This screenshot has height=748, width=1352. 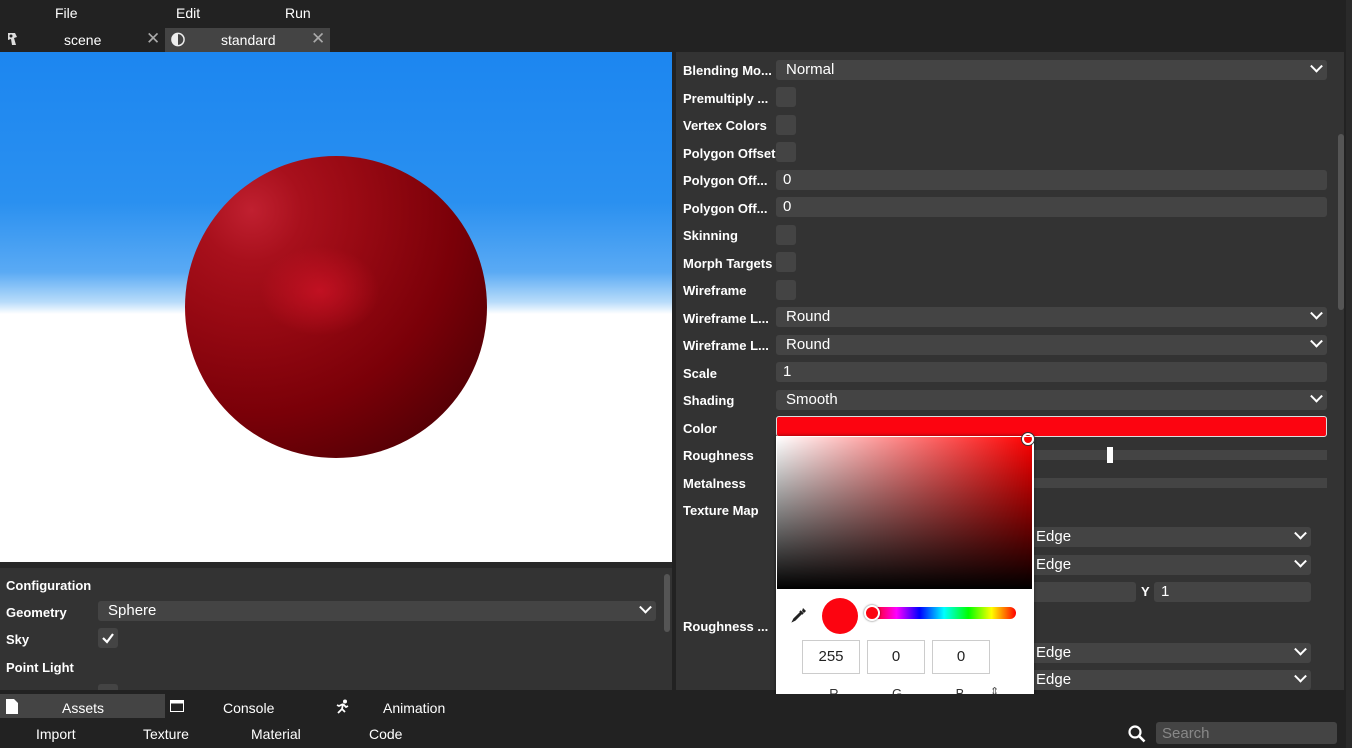 What do you see at coordinates (298, 13) in the screenshot?
I see `menu-run: Run` at bounding box center [298, 13].